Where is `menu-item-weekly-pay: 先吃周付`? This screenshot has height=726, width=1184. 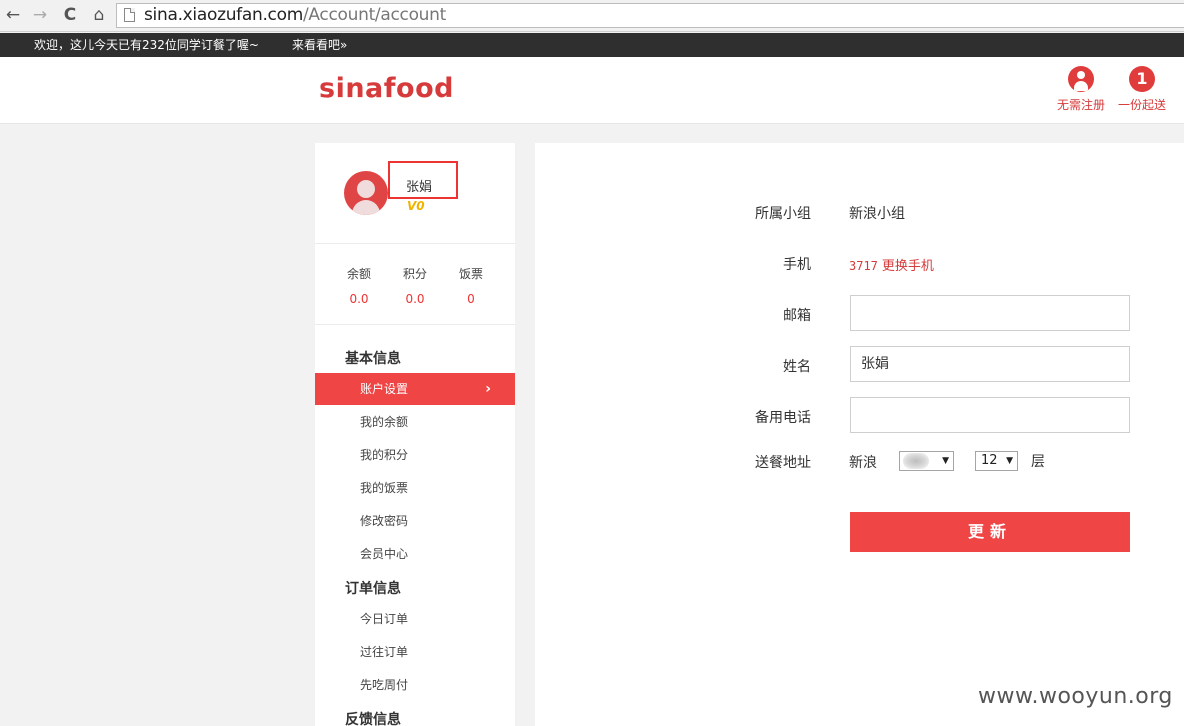
menu-item-weekly-pay: 先吃周付 is located at coordinates (415, 685).